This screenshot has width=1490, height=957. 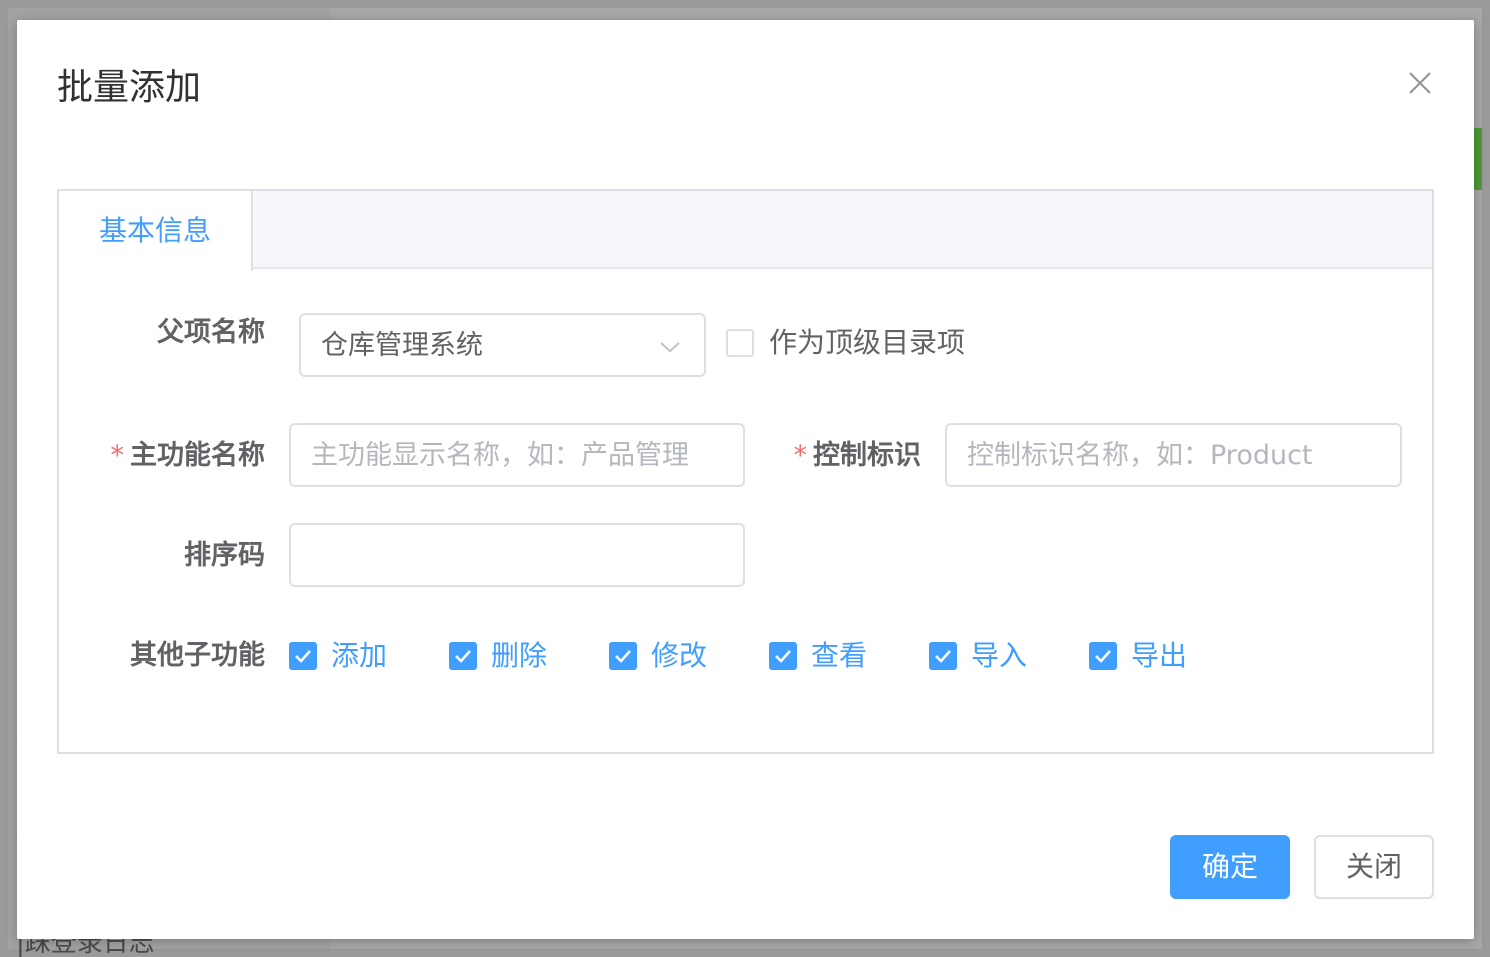 What do you see at coordinates (519, 656) in the screenshot?
I see `sub-function-delete-label: 删除` at bounding box center [519, 656].